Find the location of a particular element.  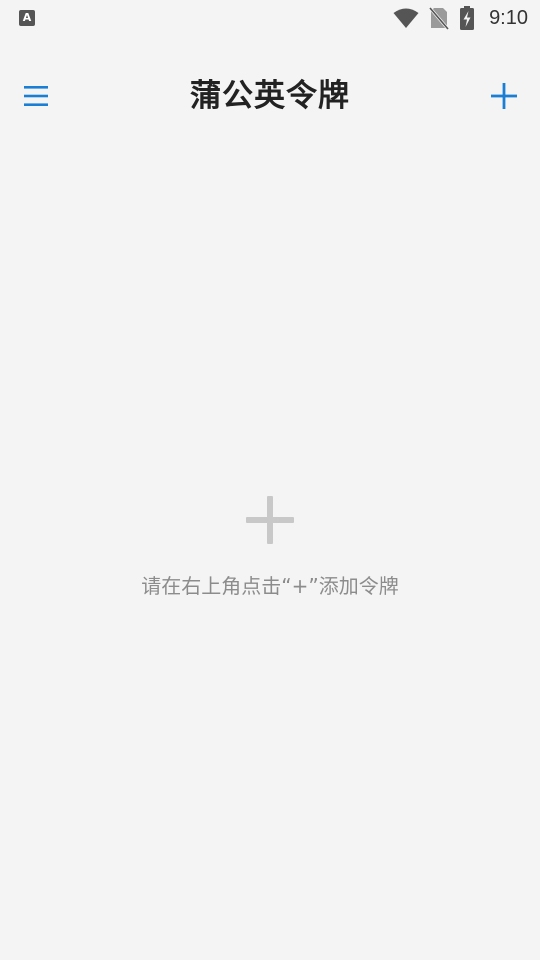

add-token-button is located at coordinates (504, 96).